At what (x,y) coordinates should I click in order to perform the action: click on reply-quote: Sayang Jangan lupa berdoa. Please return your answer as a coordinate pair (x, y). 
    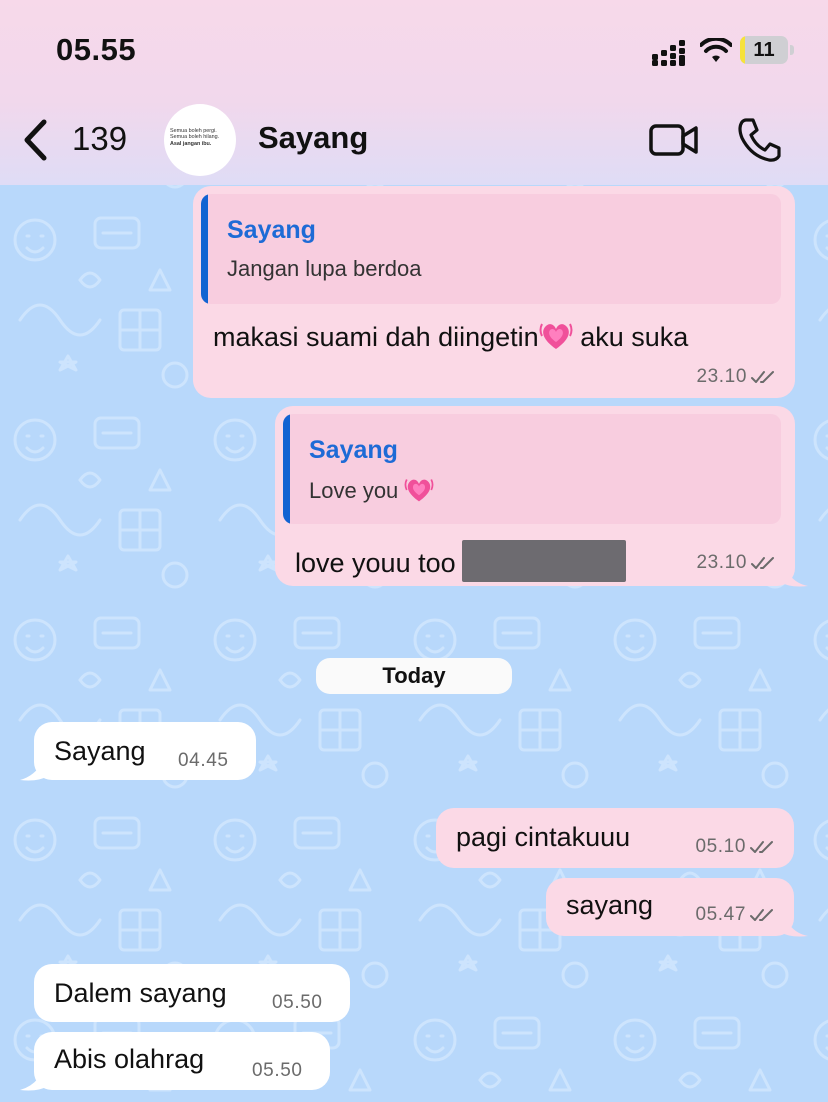
    Looking at the image, I should click on (491, 249).